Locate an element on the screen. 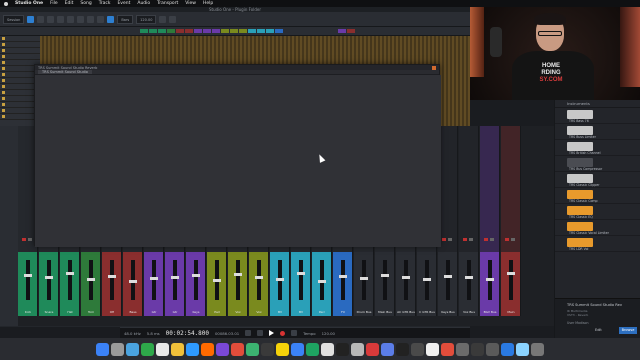 This screenshot has width=640, height=360. channel-name: Kick is located at coordinates (28, 312).